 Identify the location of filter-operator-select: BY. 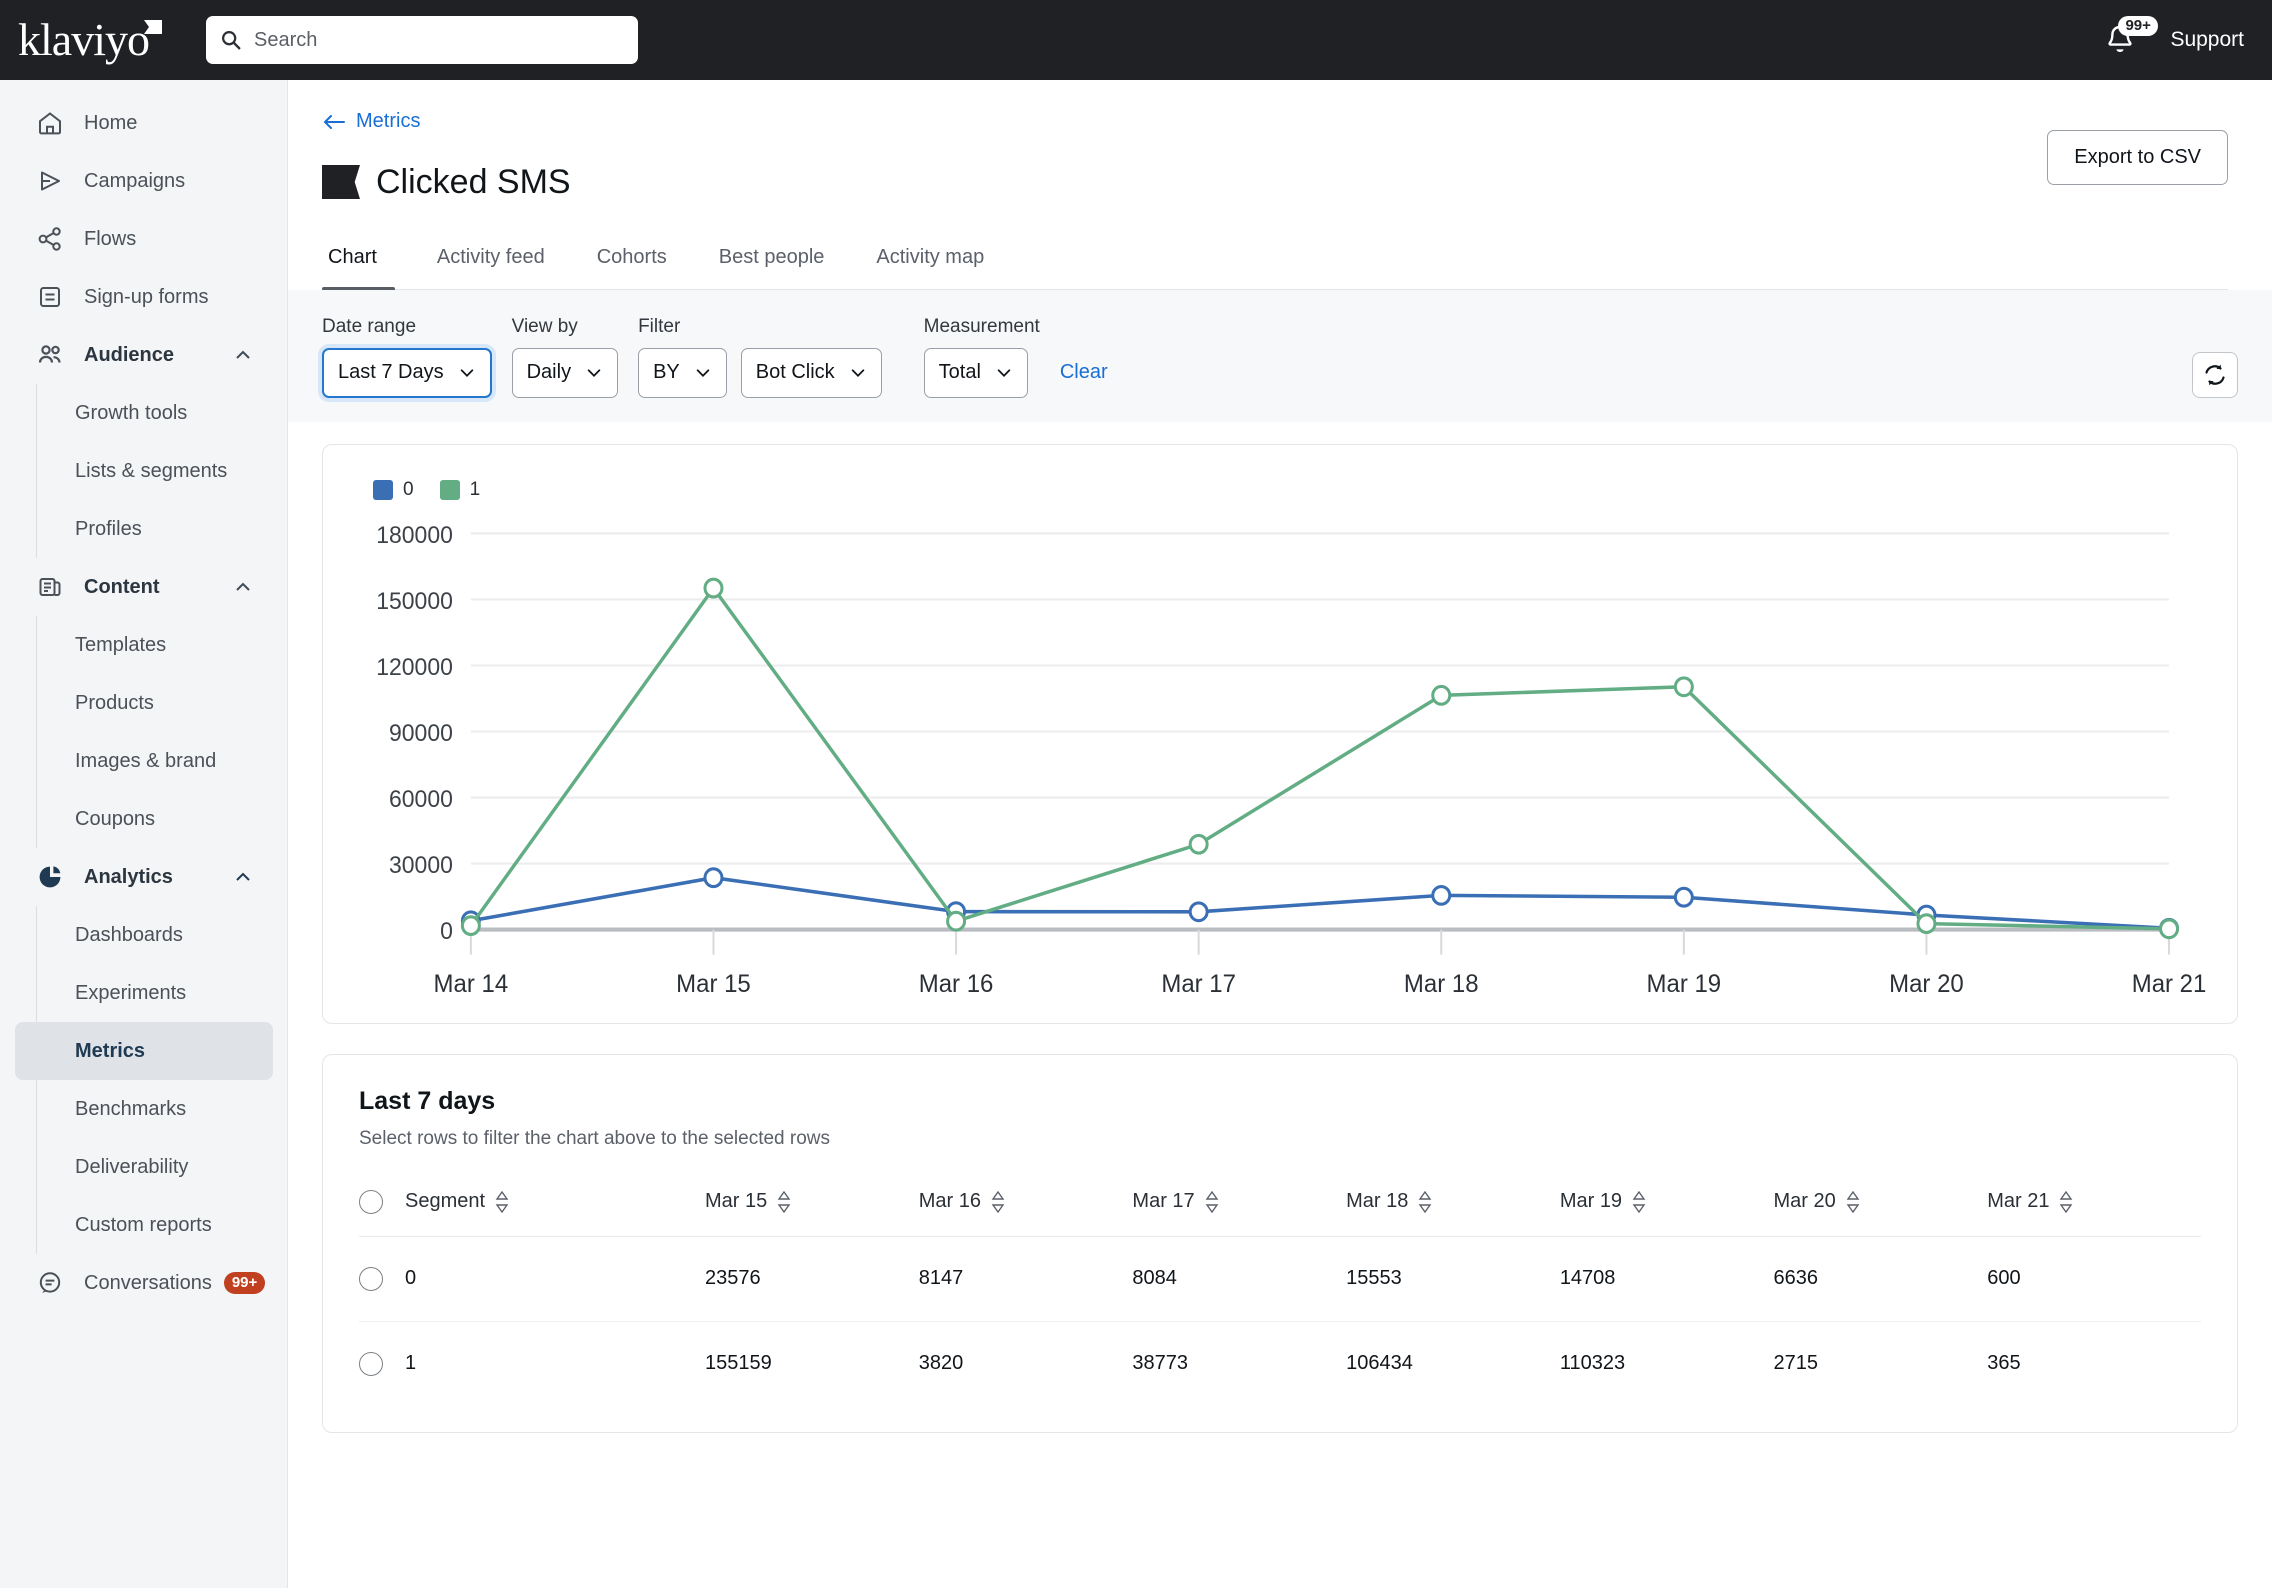
(682, 372).